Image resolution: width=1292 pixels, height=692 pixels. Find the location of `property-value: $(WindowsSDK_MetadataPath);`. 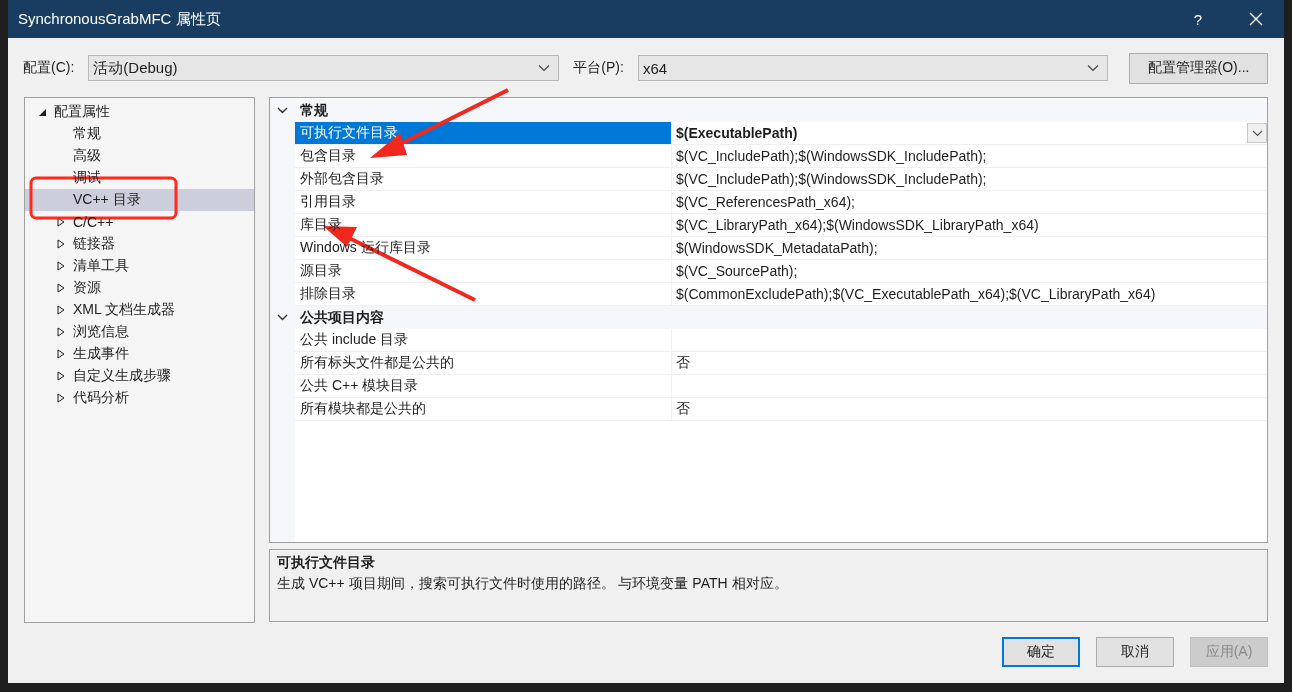

property-value: $(WindowsSDK_MetadataPath); is located at coordinates (777, 248).